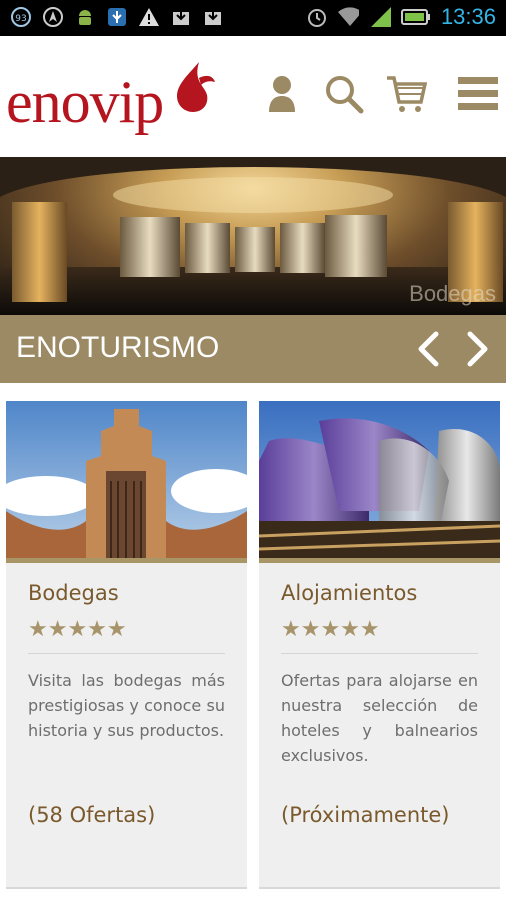 The width and height of the screenshot is (506, 900). Describe the element at coordinates (478, 94) in the screenshot. I see `menu-icon` at that location.